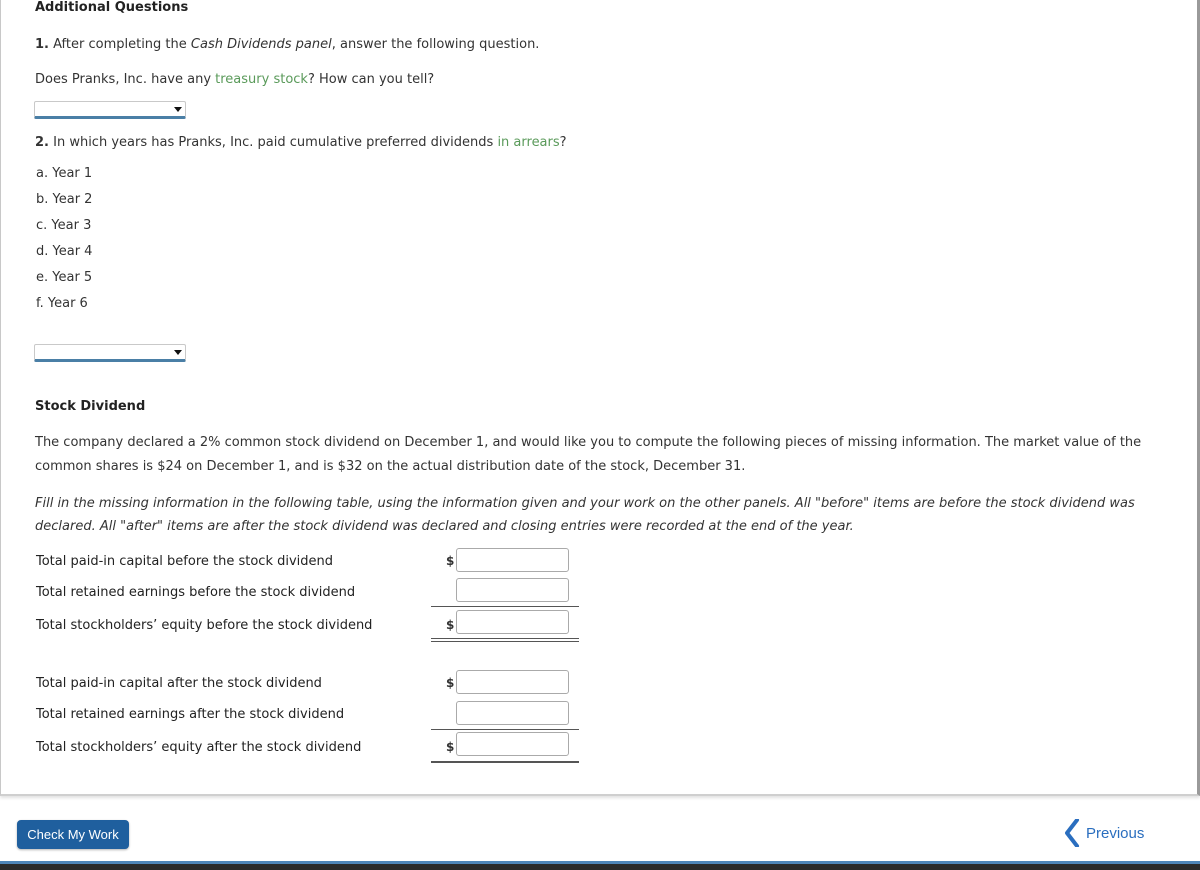 This screenshot has width=1200, height=870. Describe the element at coordinates (261, 79) in the screenshot. I see `treasury-stock-link: treasury stock` at that location.